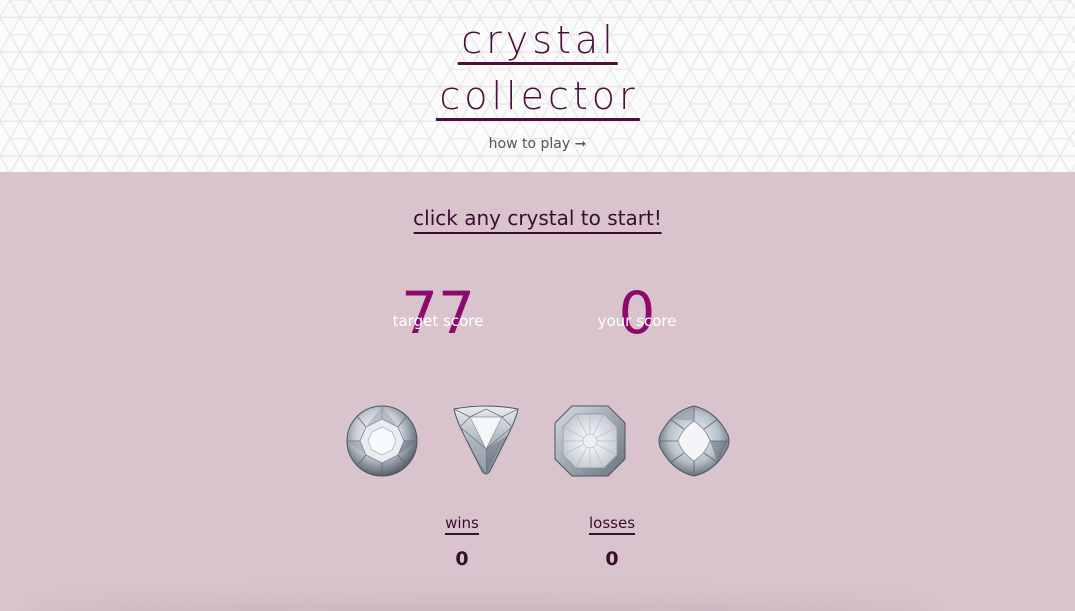 The image size is (1075, 611). What do you see at coordinates (462, 524) in the screenshot?
I see `wins-label: wins` at bounding box center [462, 524].